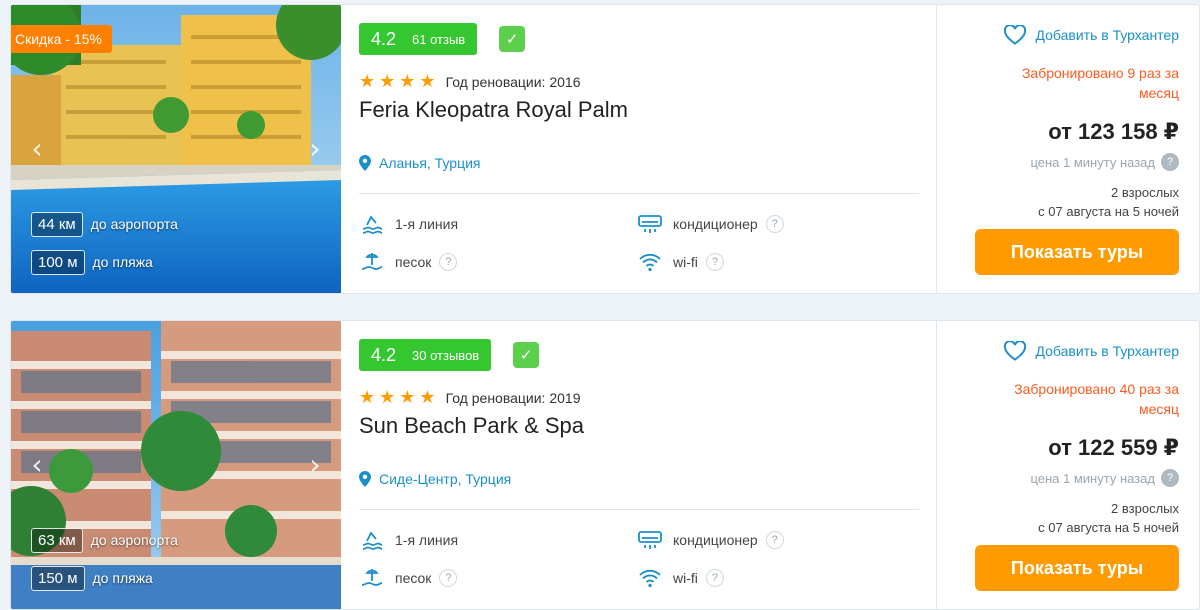 The width and height of the screenshot is (1200, 610). What do you see at coordinates (61, 39) in the screenshot?
I see `discount-badge: Скидка - 15%` at bounding box center [61, 39].